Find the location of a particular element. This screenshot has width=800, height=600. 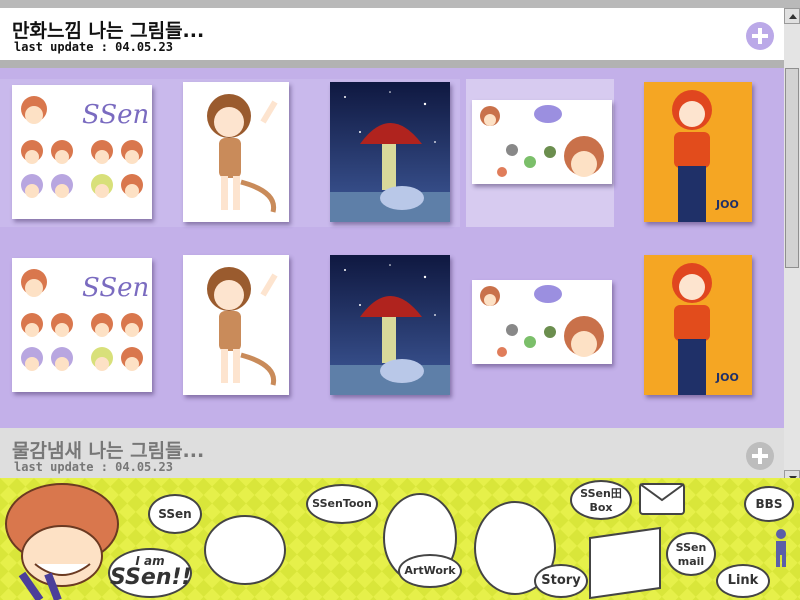

scrollbar-thumb is located at coordinates (792, 168).